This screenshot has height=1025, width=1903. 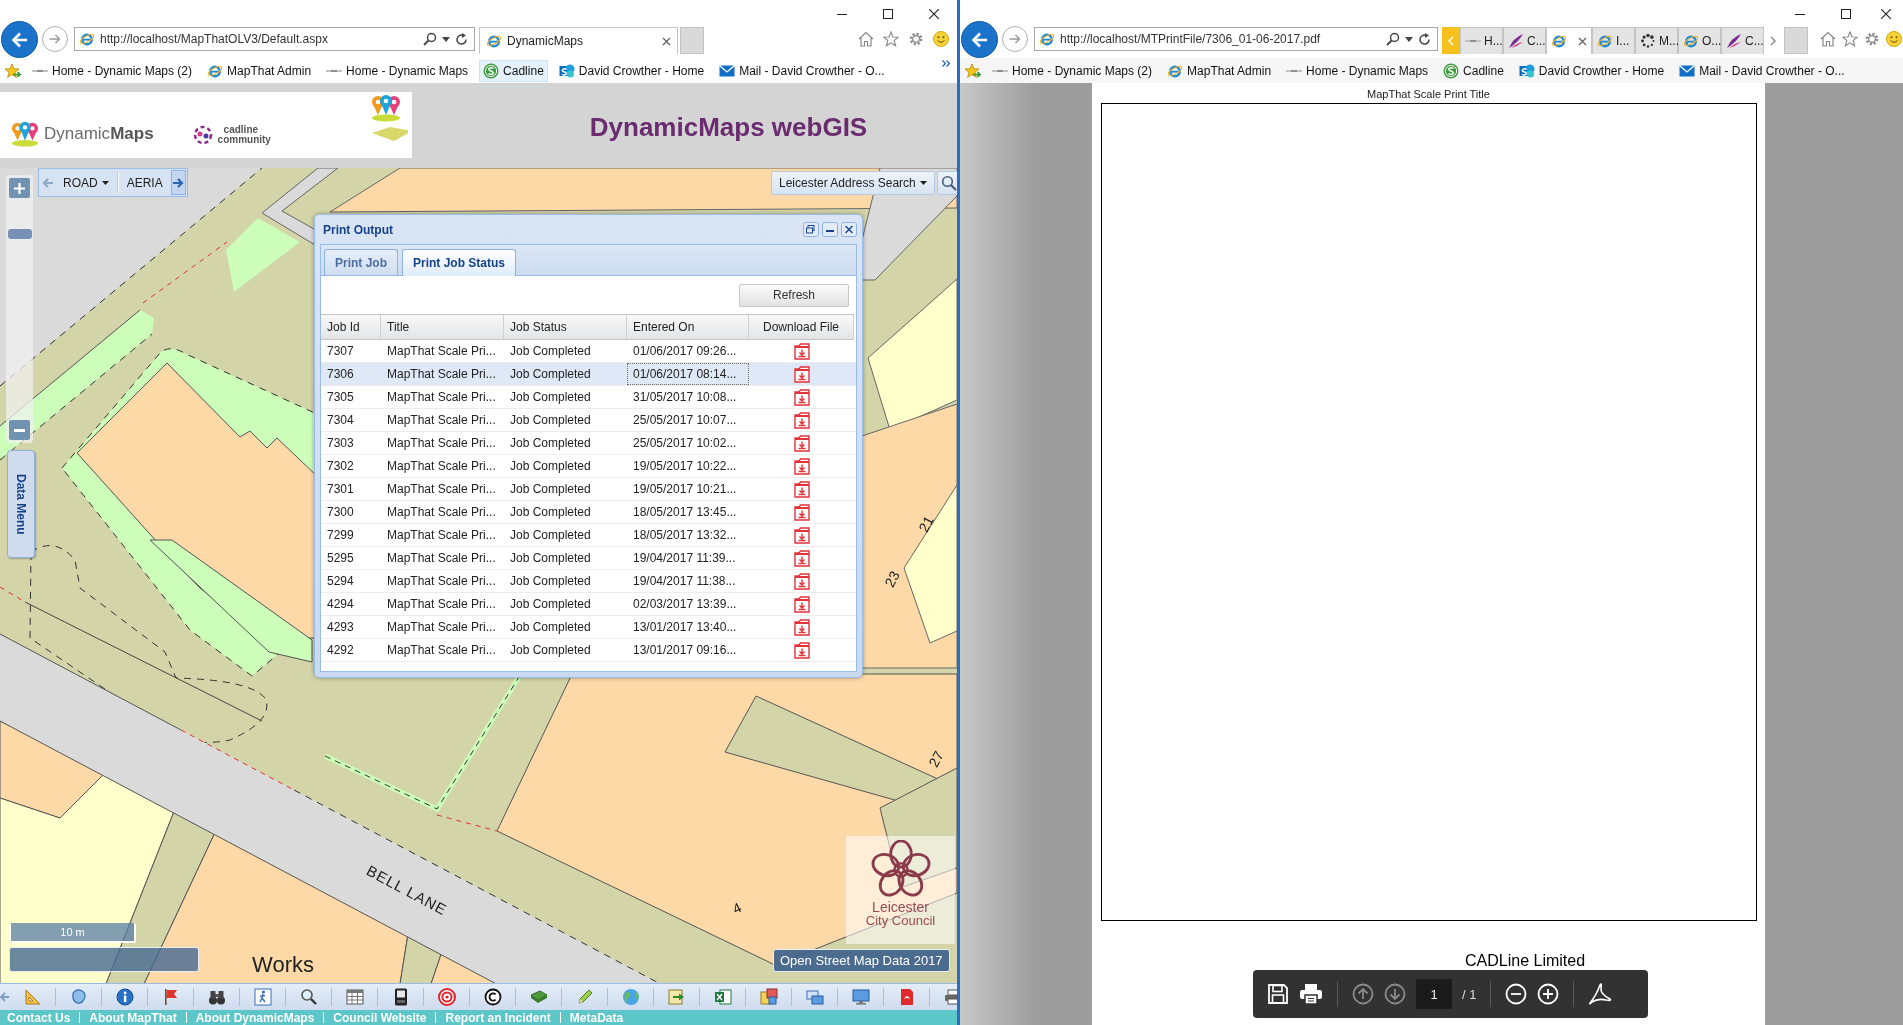 I want to click on column-header: Job Id, so click(x=351, y=327).